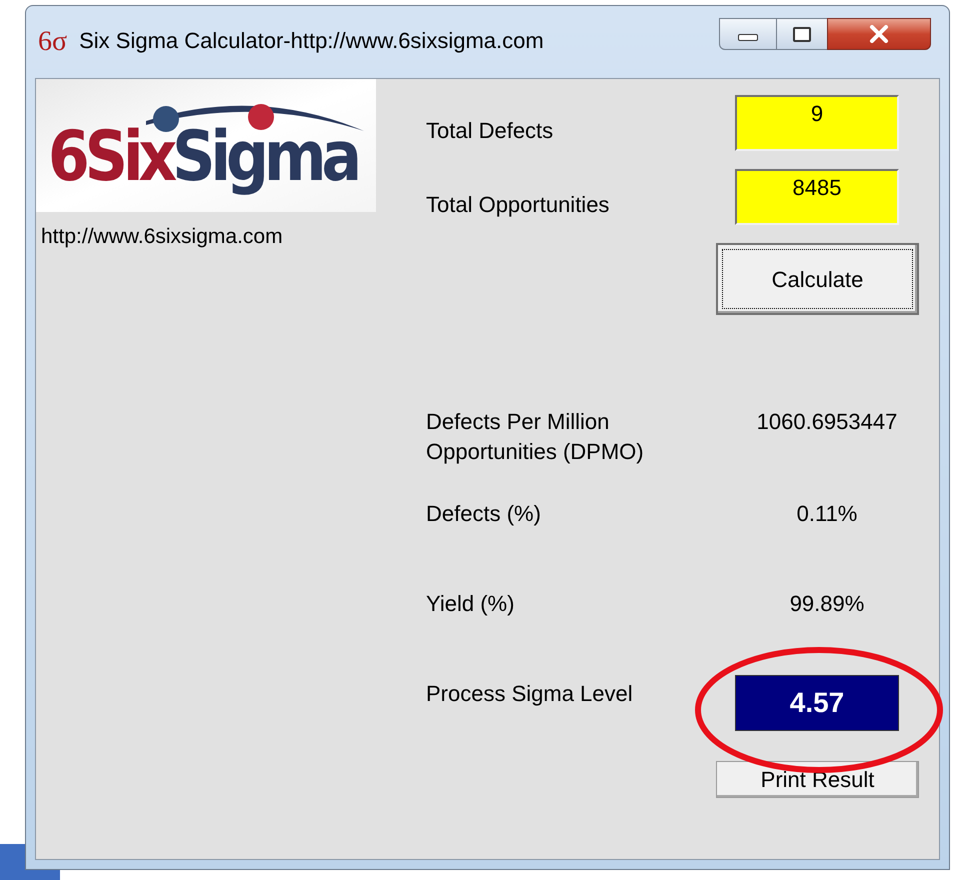 The width and height of the screenshot is (959, 880). I want to click on result-value: 0.11%, so click(827, 514).